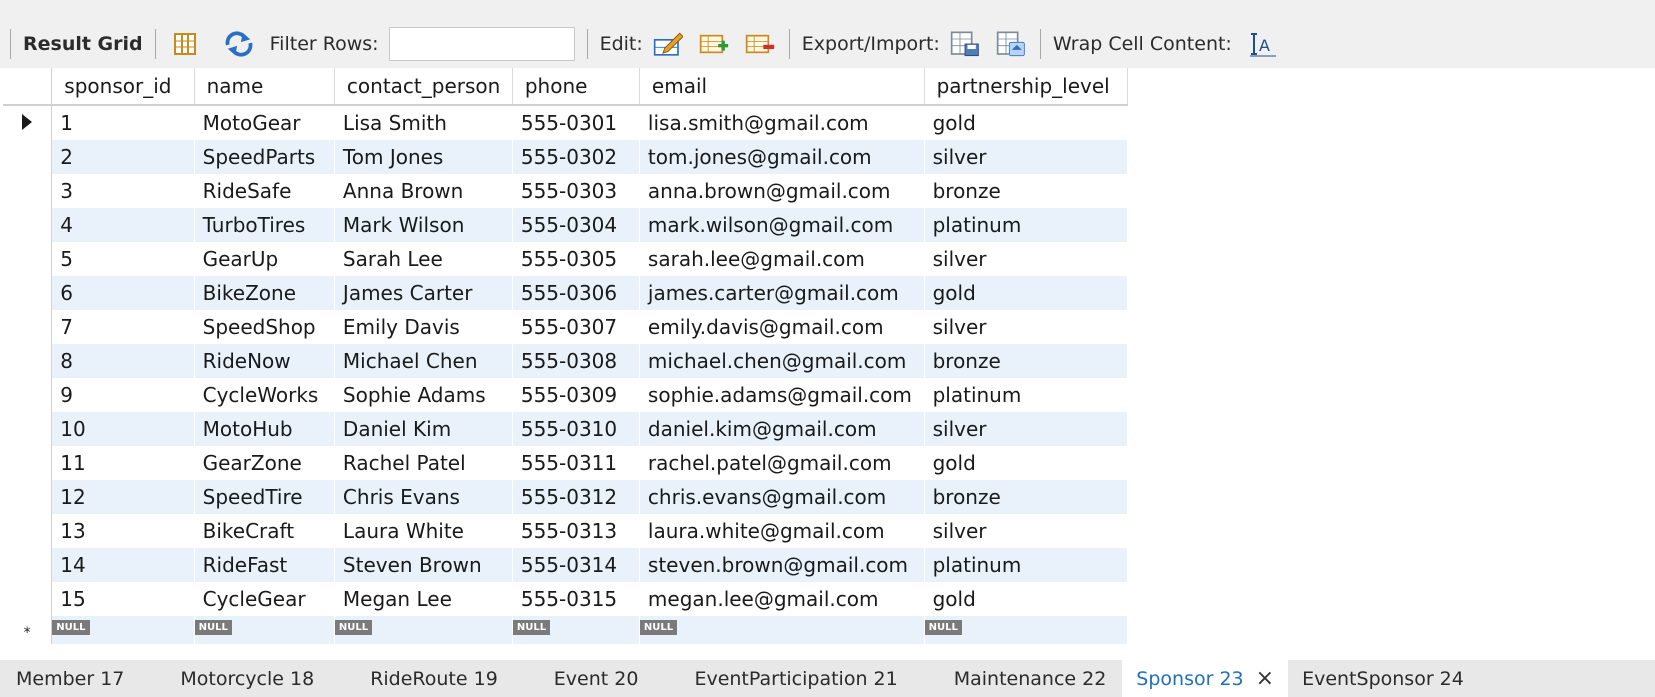  What do you see at coordinates (576, 599) in the screenshot?
I see `table-cell: 555-0315` at bounding box center [576, 599].